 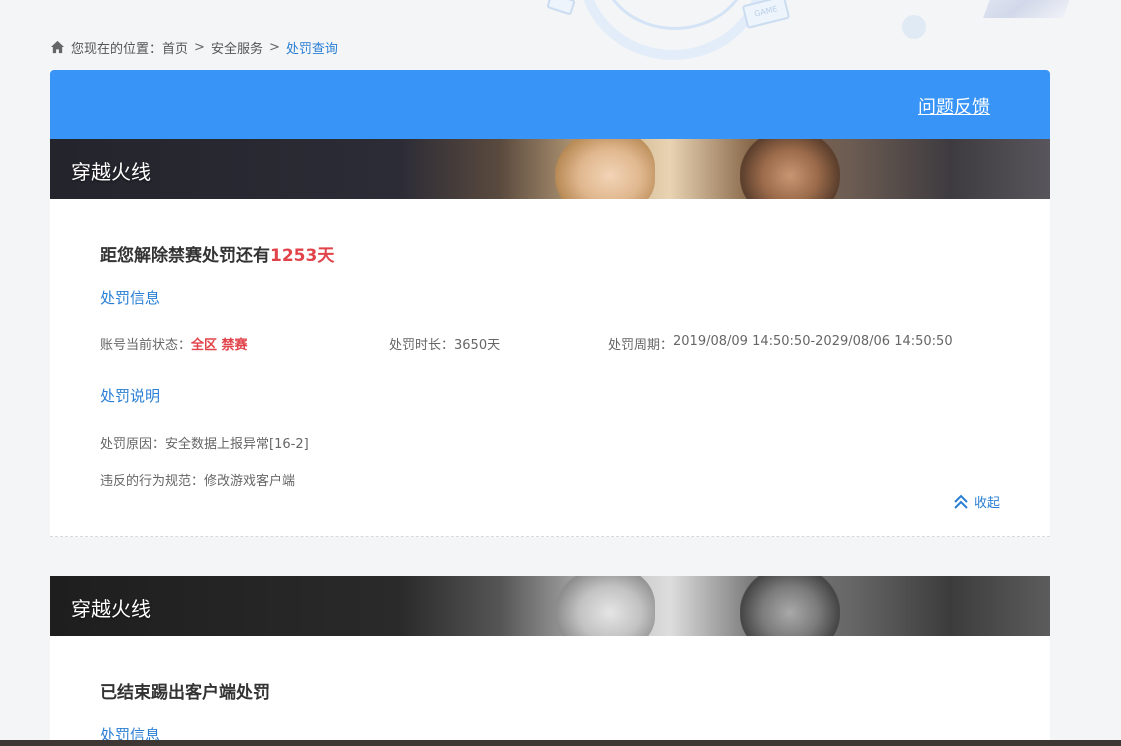 What do you see at coordinates (311, 49) in the screenshot?
I see `breadcrumb-current: 处罚查询` at bounding box center [311, 49].